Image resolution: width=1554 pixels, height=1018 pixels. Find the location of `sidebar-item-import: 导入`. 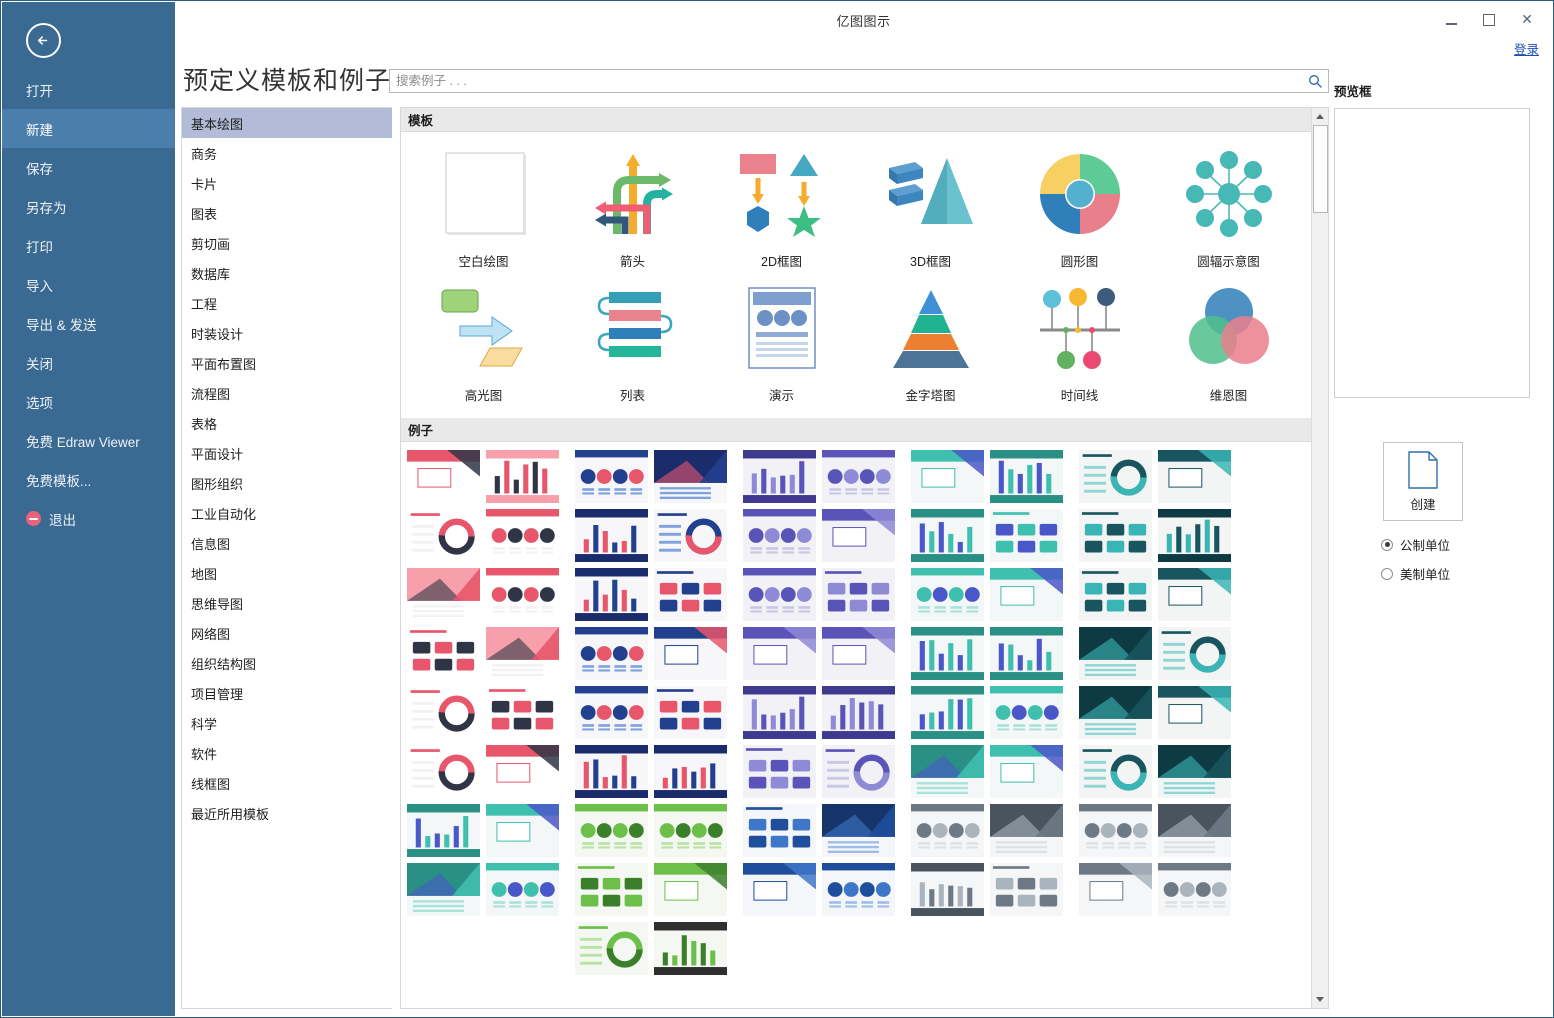

sidebar-item-import: 导入 is located at coordinates (88, 284).